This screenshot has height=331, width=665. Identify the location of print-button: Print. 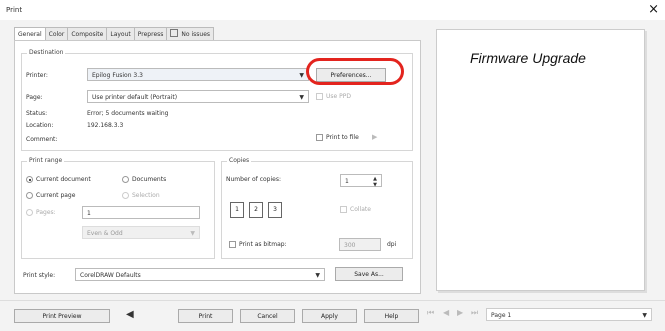
(205, 316).